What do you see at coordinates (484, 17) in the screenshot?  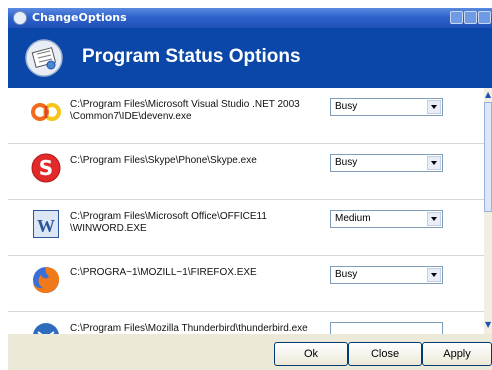 I see `close-window-button` at bounding box center [484, 17].